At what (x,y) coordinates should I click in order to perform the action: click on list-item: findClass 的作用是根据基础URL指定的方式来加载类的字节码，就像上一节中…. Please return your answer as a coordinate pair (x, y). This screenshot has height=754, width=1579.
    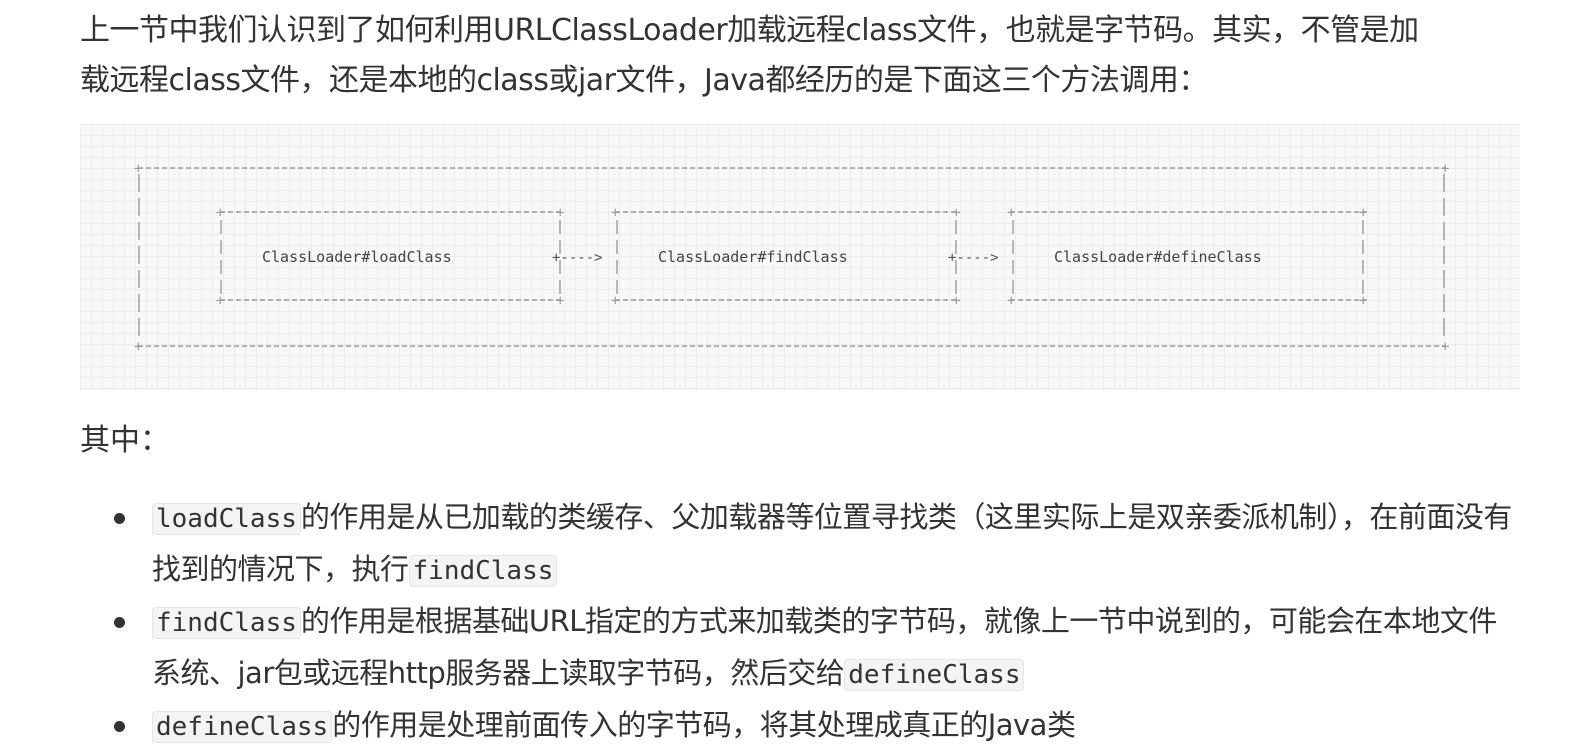
    Looking at the image, I should click on (800, 648).